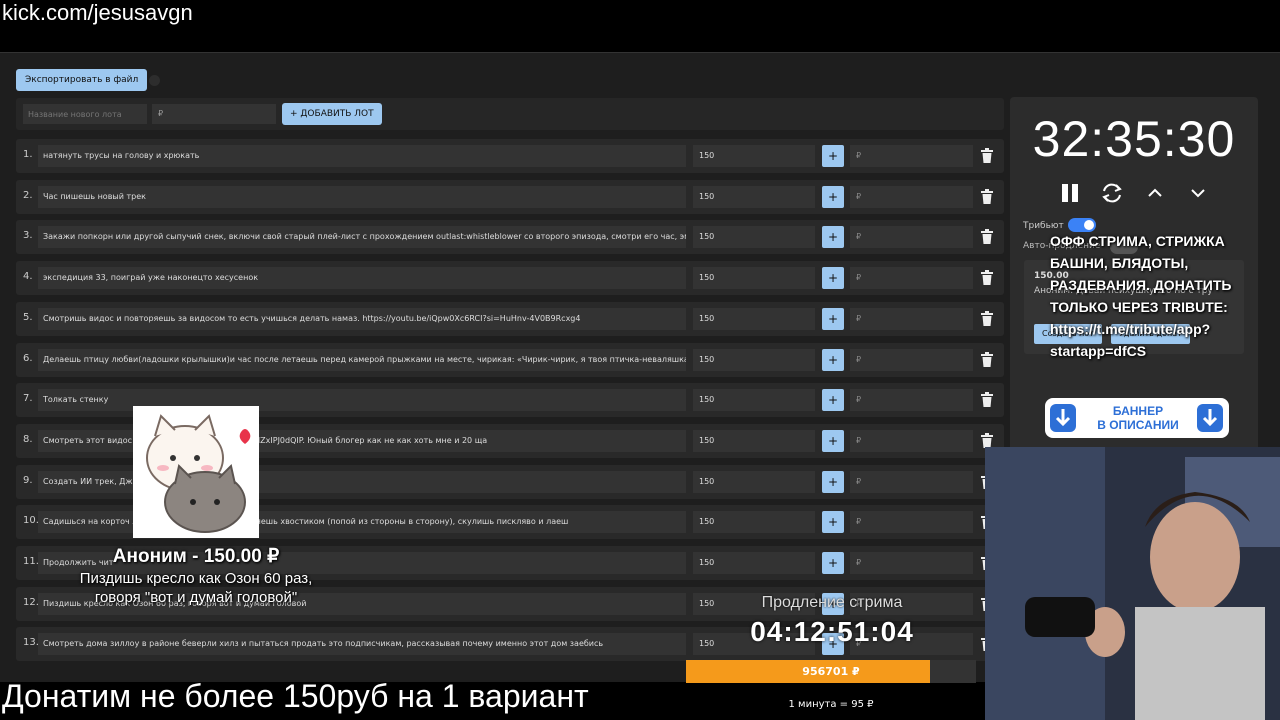  Describe the element at coordinates (214, 114) in the screenshot. I see `new-lot-price-input: ₽` at that location.